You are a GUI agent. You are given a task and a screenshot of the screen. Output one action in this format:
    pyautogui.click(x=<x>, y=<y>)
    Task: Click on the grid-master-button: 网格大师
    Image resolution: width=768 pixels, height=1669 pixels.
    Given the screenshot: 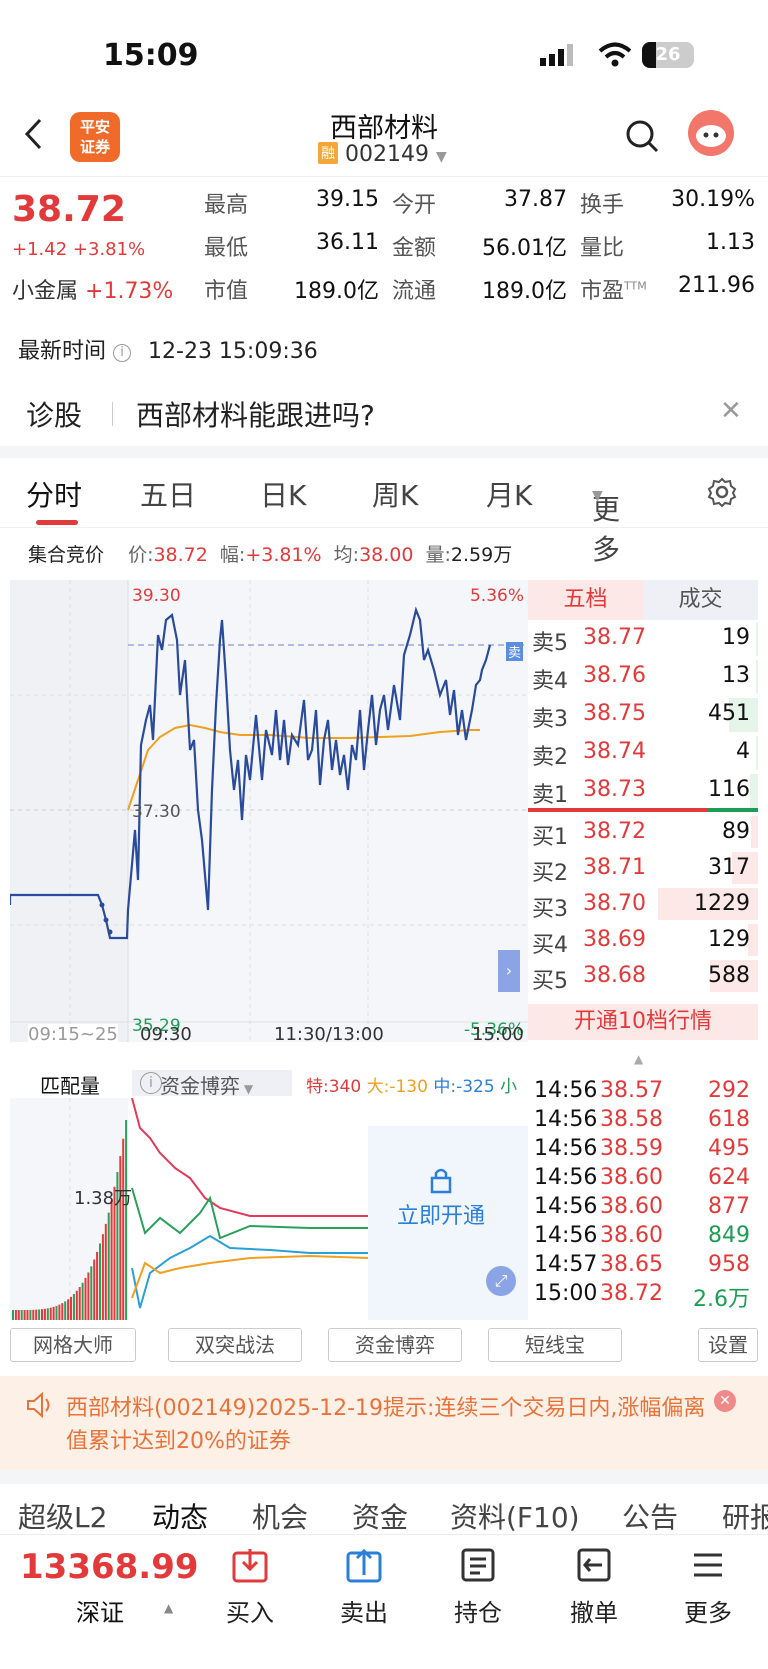 What is the action you would take?
    pyautogui.click(x=73, y=1345)
    